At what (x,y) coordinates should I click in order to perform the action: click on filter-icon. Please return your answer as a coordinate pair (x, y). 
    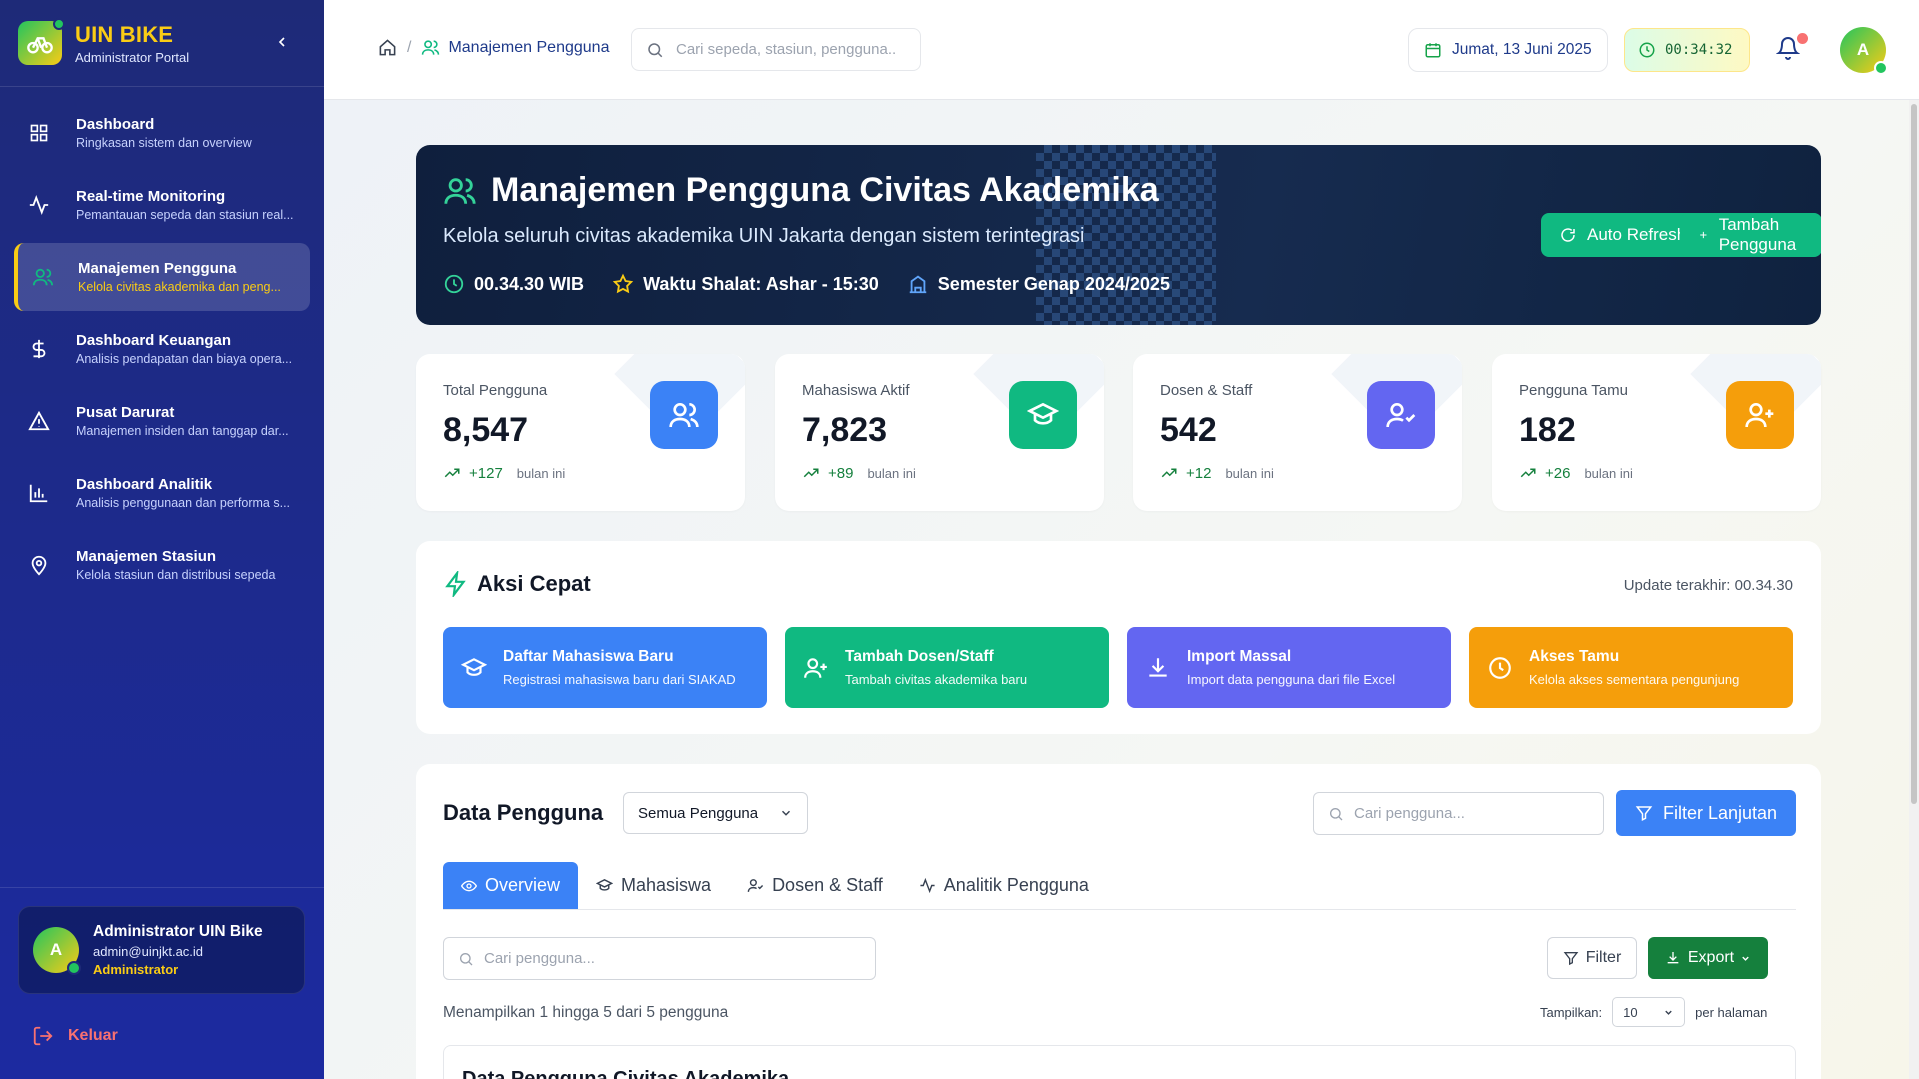
    Looking at the image, I should click on (1644, 813).